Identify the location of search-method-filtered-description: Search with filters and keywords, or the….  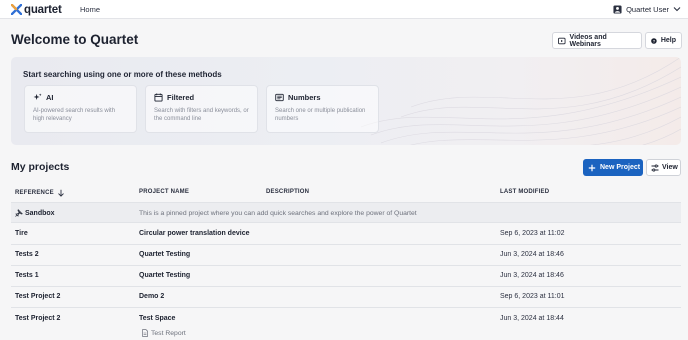
(201, 115).